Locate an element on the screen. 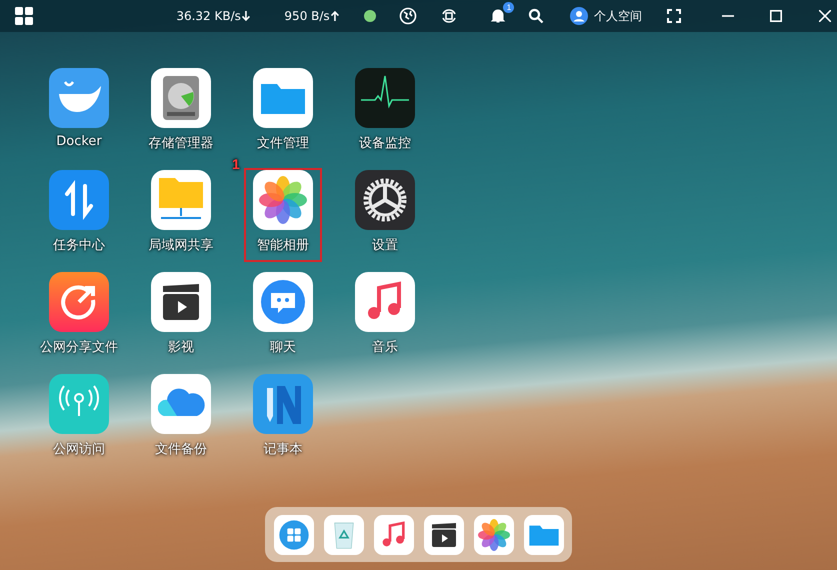 This screenshot has width=837, height=570. search-icon is located at coordinates (536, 16).